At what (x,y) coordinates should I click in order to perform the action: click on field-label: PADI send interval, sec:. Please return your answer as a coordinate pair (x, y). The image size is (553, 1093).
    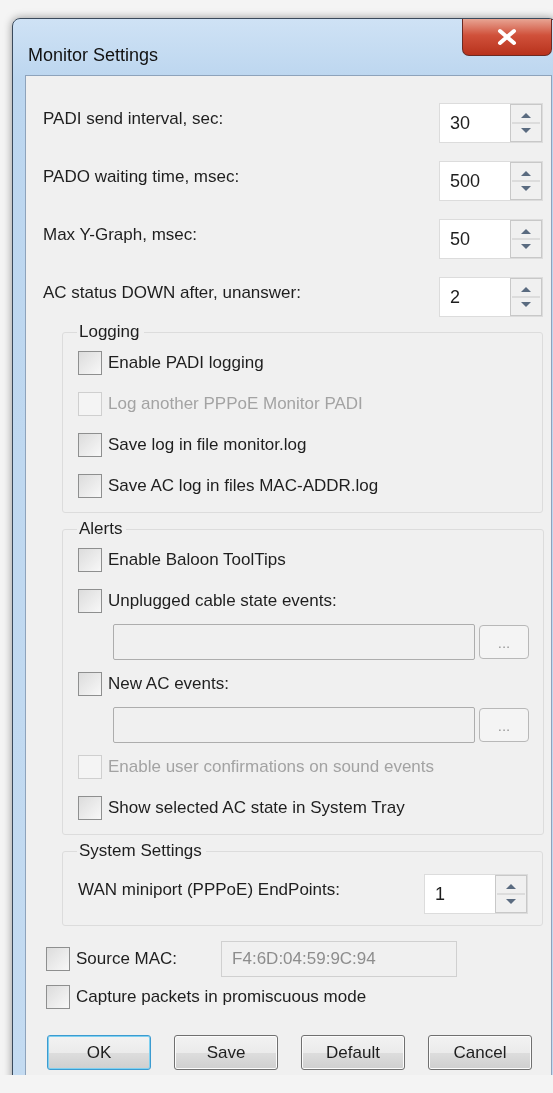
    Looking at the image, I should click on (133, 119).